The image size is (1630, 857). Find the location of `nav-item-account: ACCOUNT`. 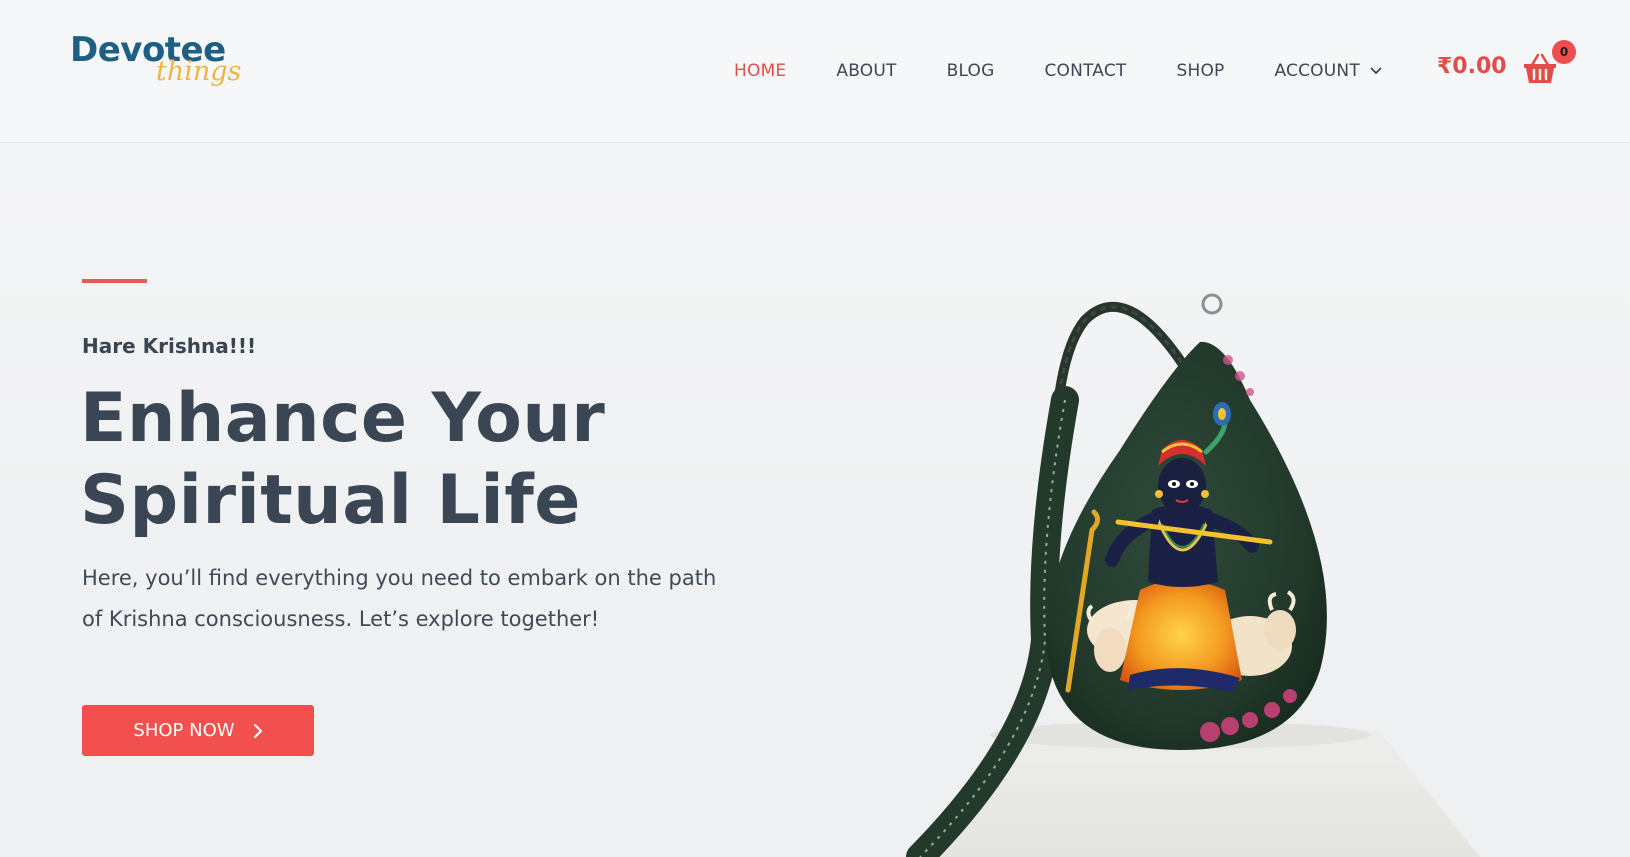

nav-item-account: ACCOUNT is located at coordinates (1328, 71).